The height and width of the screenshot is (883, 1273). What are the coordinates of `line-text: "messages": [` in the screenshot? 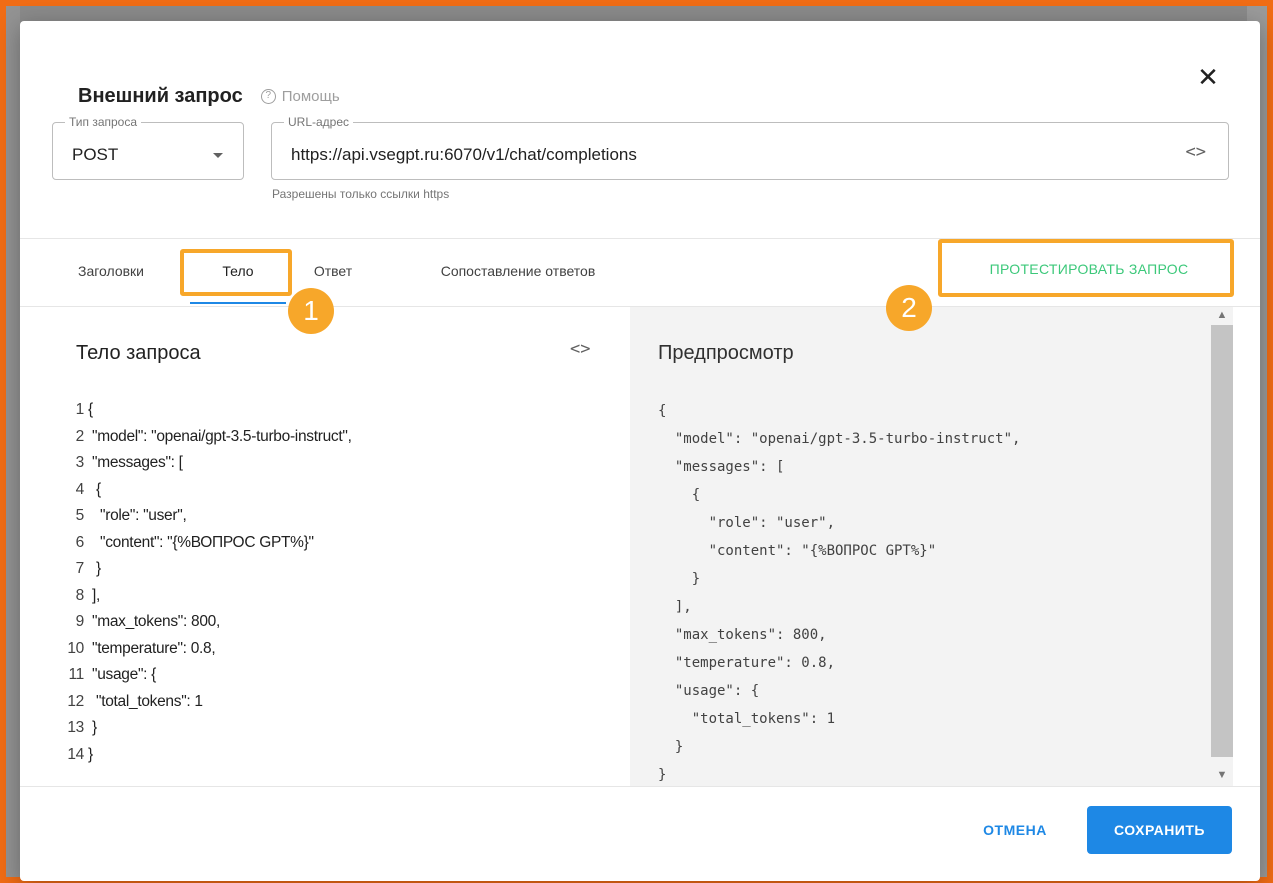 It's located at (135, 462).